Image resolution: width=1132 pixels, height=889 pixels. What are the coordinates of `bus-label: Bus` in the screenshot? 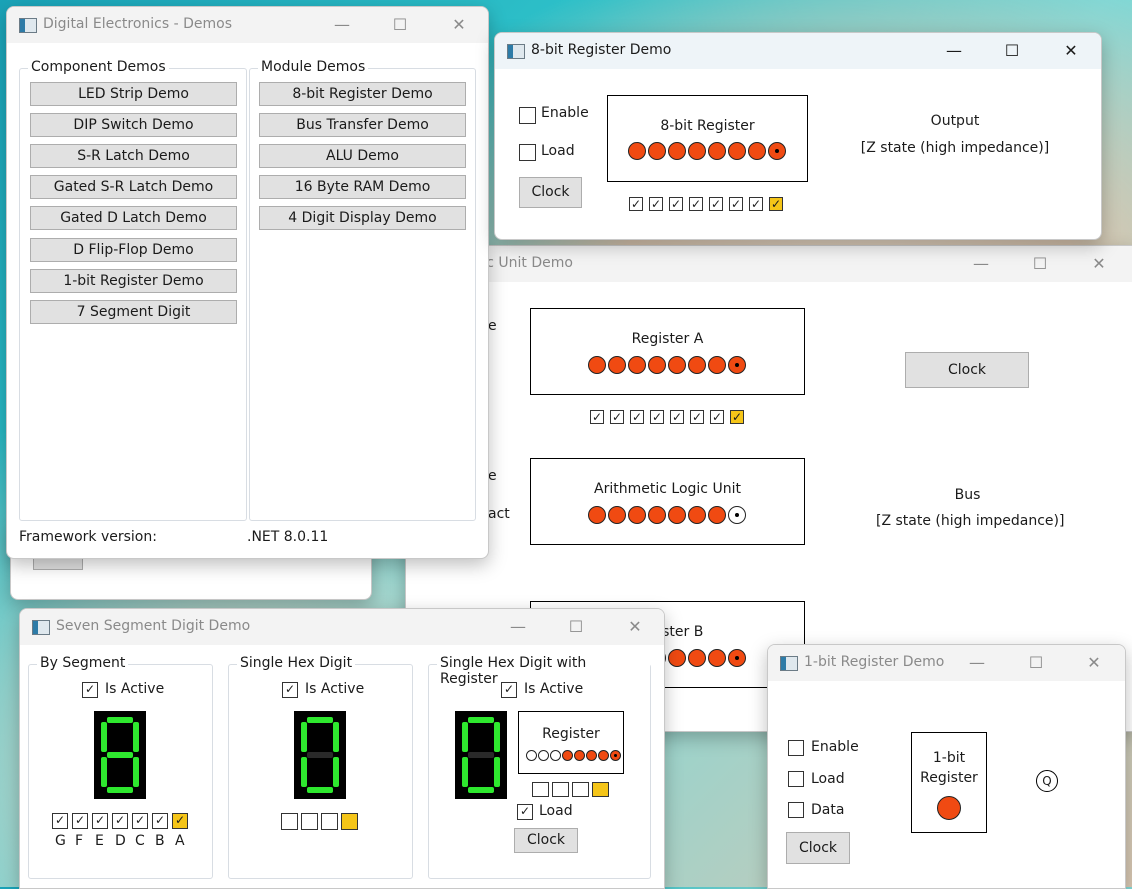 It's located at (967, 495).